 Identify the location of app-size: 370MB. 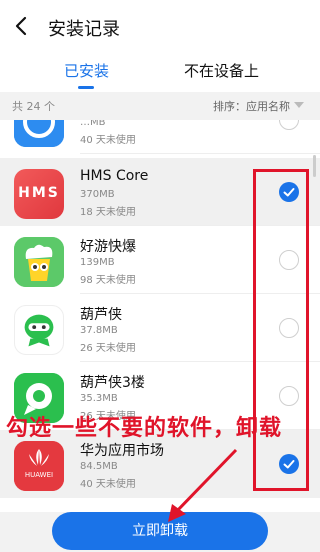
(97, 194).